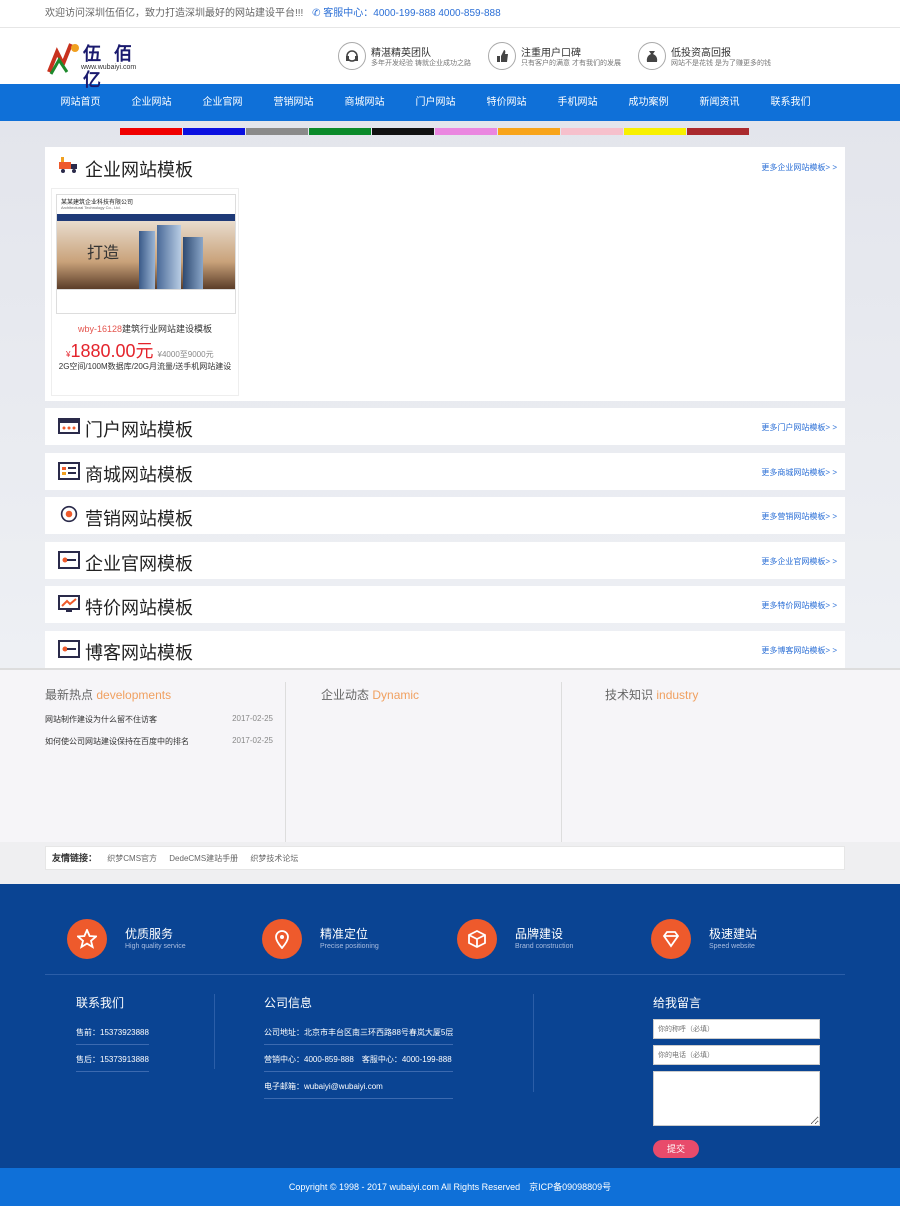 The image size is (900, 1206). I want to click on section-title: 营销网站模板, so click(139, 519).